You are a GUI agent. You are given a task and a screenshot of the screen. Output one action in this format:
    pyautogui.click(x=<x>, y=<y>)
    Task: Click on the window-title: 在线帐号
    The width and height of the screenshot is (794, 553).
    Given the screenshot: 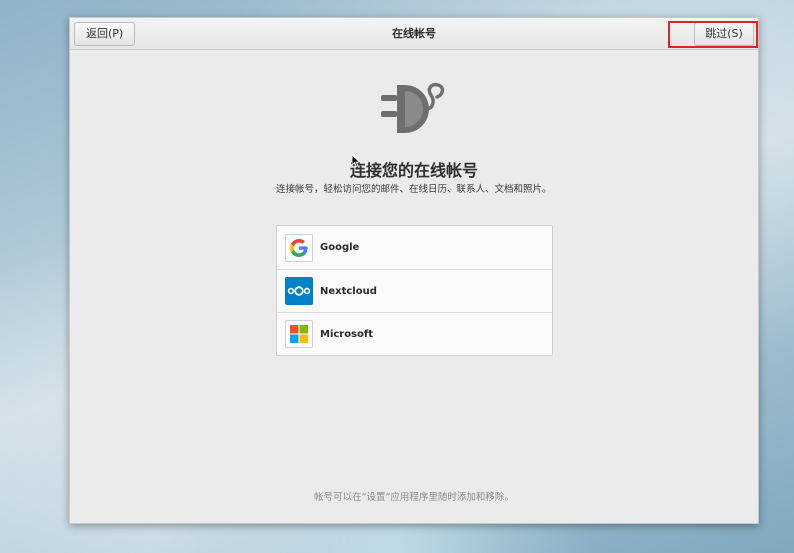 What is the action you would take?
    pyautogui.click(x=414, y=33)
    